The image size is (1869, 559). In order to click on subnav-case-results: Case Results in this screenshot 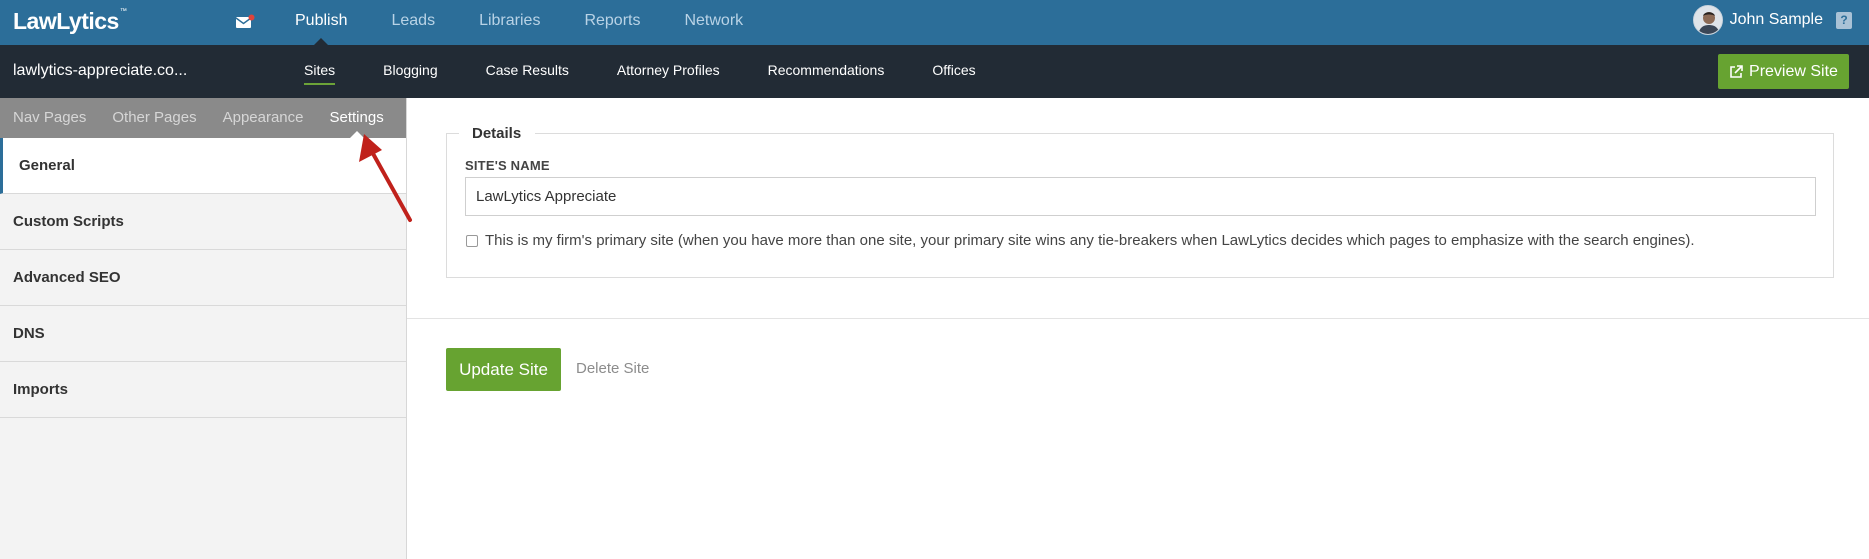, I will do `click(527, 71)`.